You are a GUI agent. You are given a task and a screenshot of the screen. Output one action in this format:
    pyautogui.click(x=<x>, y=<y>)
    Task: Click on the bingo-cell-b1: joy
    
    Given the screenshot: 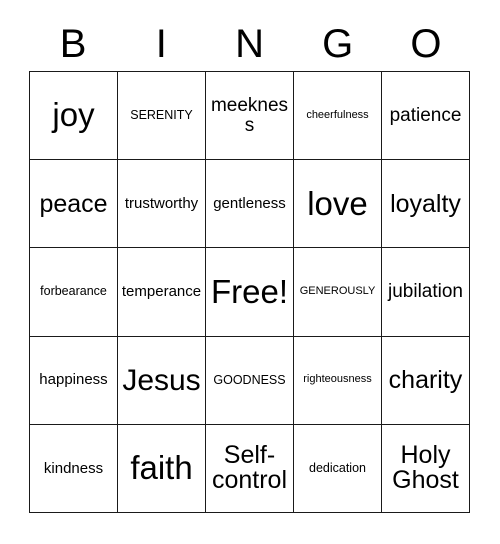 What is the action you would take?
    pyautogui.click(x=74, y=116)
    